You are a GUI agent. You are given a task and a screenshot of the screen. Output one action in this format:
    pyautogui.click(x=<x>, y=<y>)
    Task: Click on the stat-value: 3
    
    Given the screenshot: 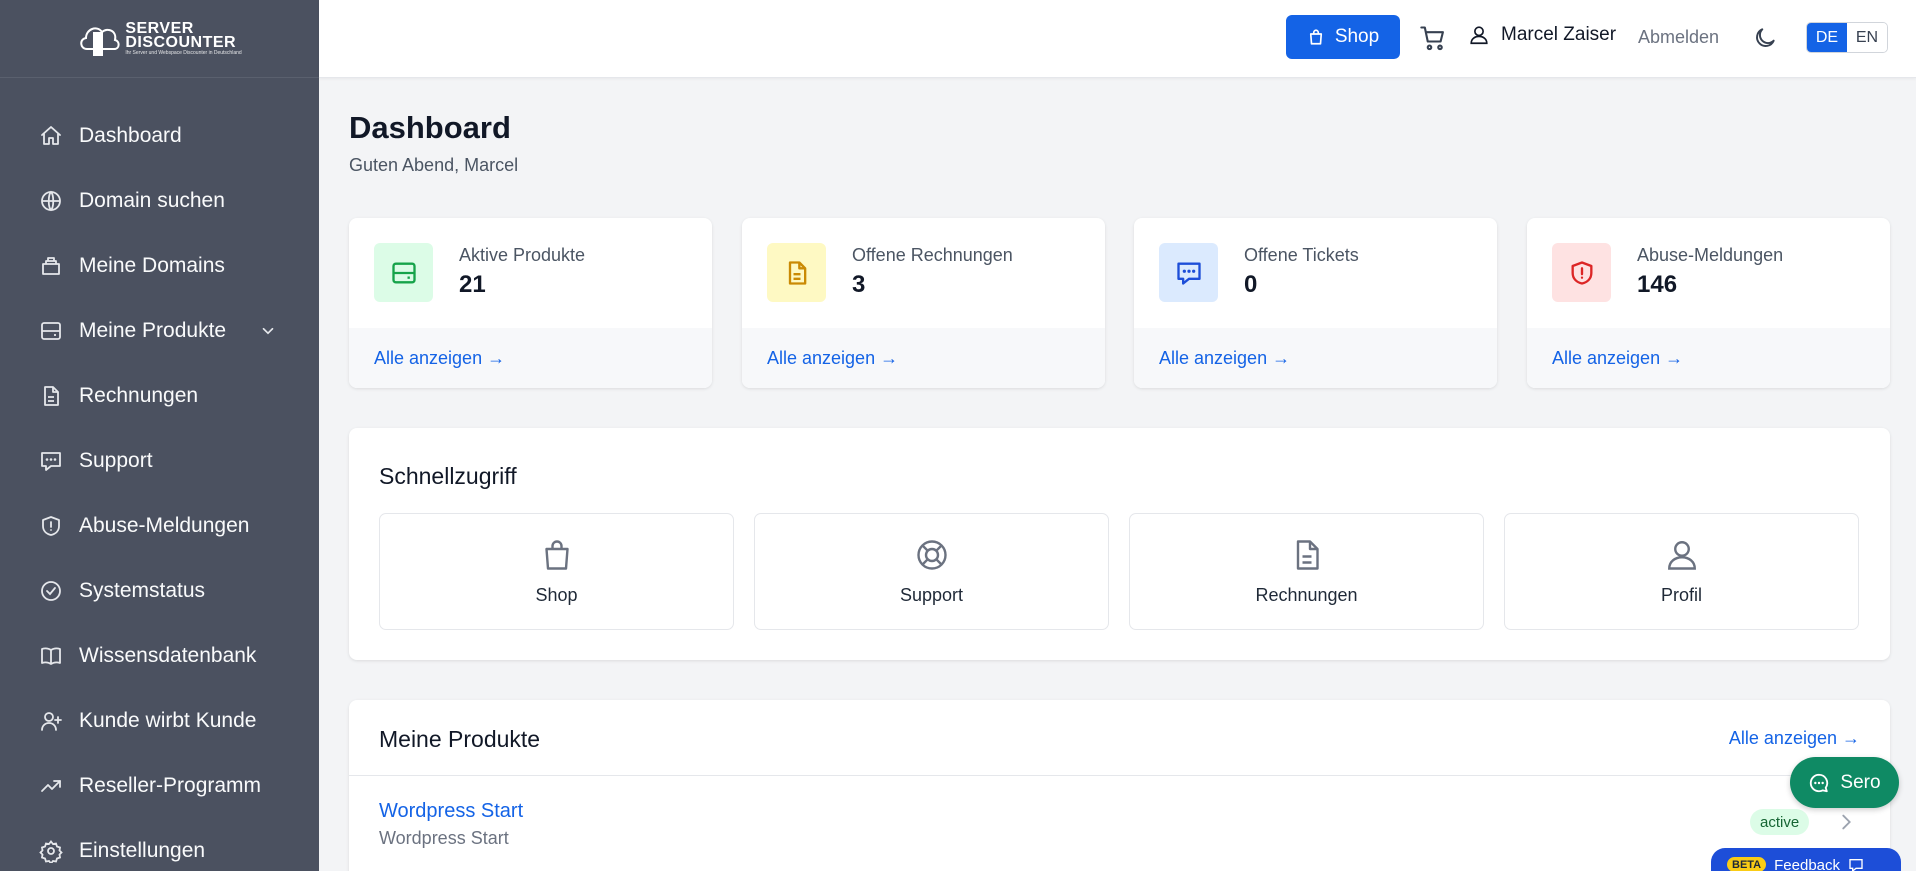 What is the action you would take?
    pyautogui.click(x=859, y=284)
    